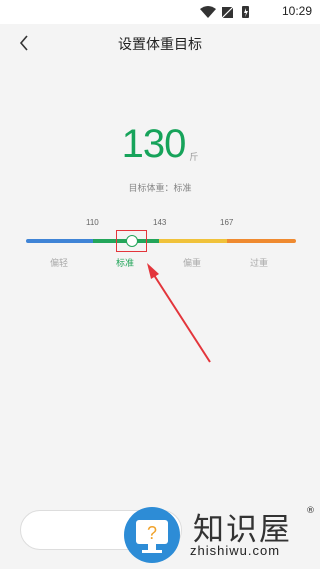 This screenshot has width=320, height=569. Describe the element at coordinates (259, 264) in the screenshot. I see `category-label: 过重` at that location.